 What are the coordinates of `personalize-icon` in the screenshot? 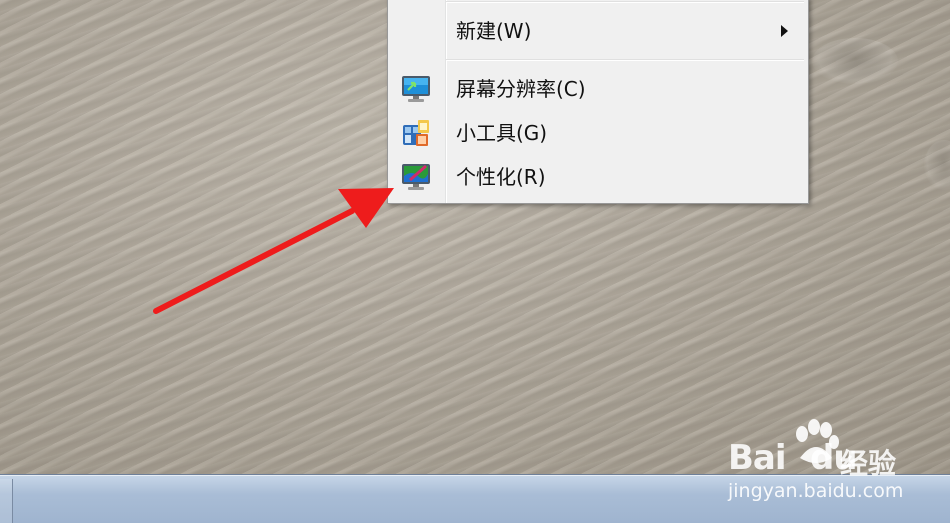 It's located at (416, 177).